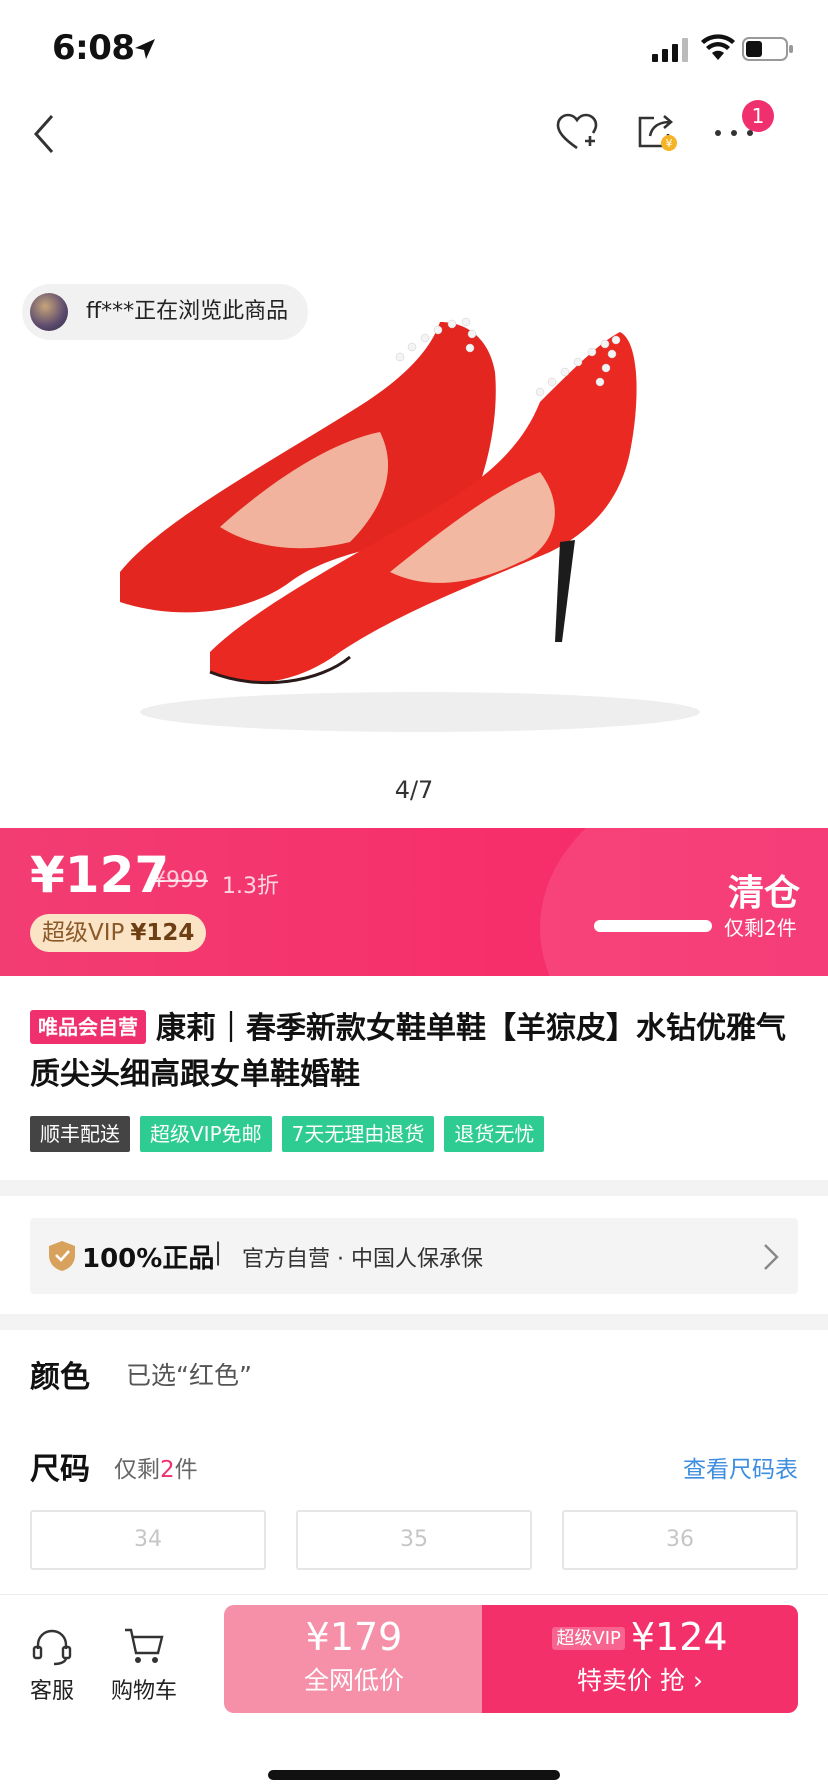 The image size is (828, 1792). Describe the element at coordinates (414, 134) in the screenshot. I see `nav-bar: ¥ 1` at that location.